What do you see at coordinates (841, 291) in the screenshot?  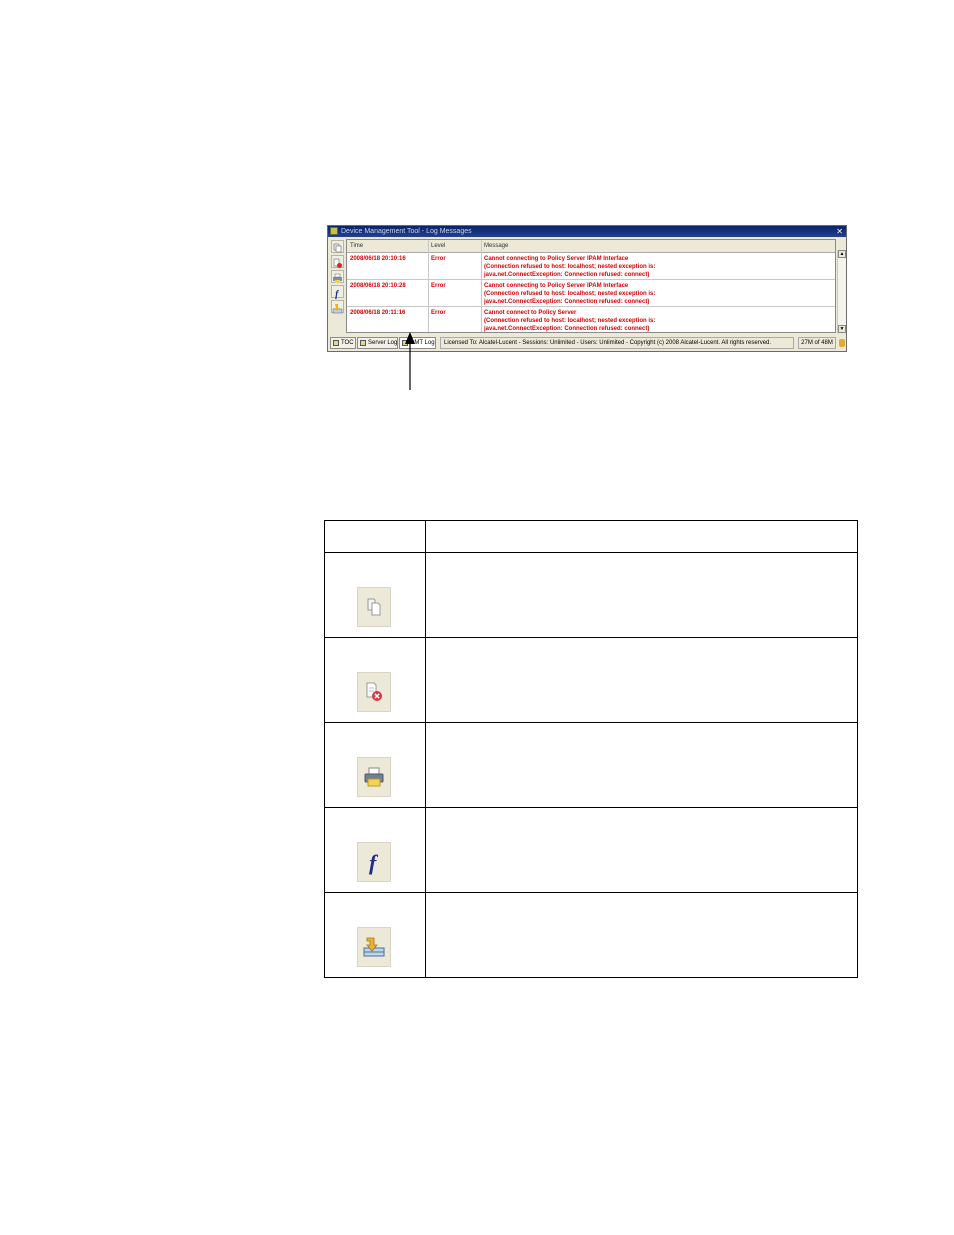 I see `vertical-scrollbar: ▲ ▼` at bounding box center [841, 291].